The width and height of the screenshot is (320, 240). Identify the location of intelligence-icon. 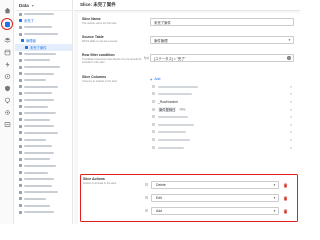
(7, 100).